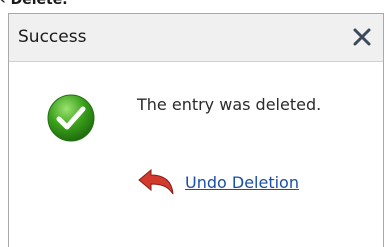 This screenshot has height=247, width=386. What do you see at coordinates (229, 104) in the screenshot?
I see `status-message: The entry was deleted.` at bounding box center [229, 104].